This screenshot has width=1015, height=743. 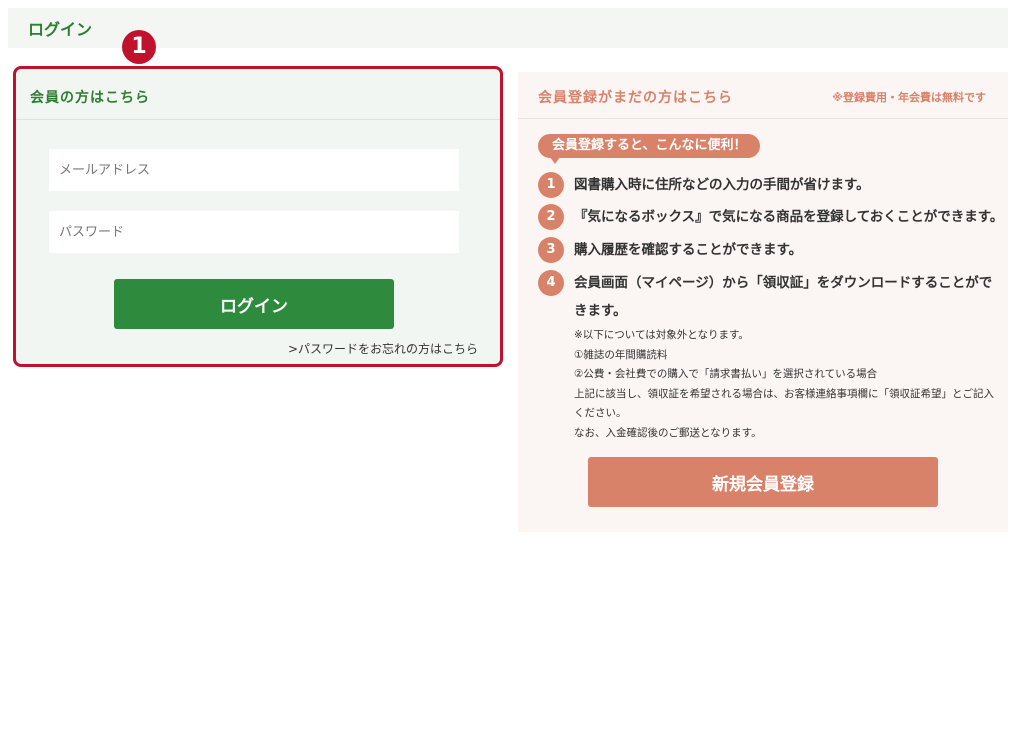 What do you see at coordinates (551, 283) in the screenshot?
I see `benefit-number: 4` at bounding box center [551, 283].